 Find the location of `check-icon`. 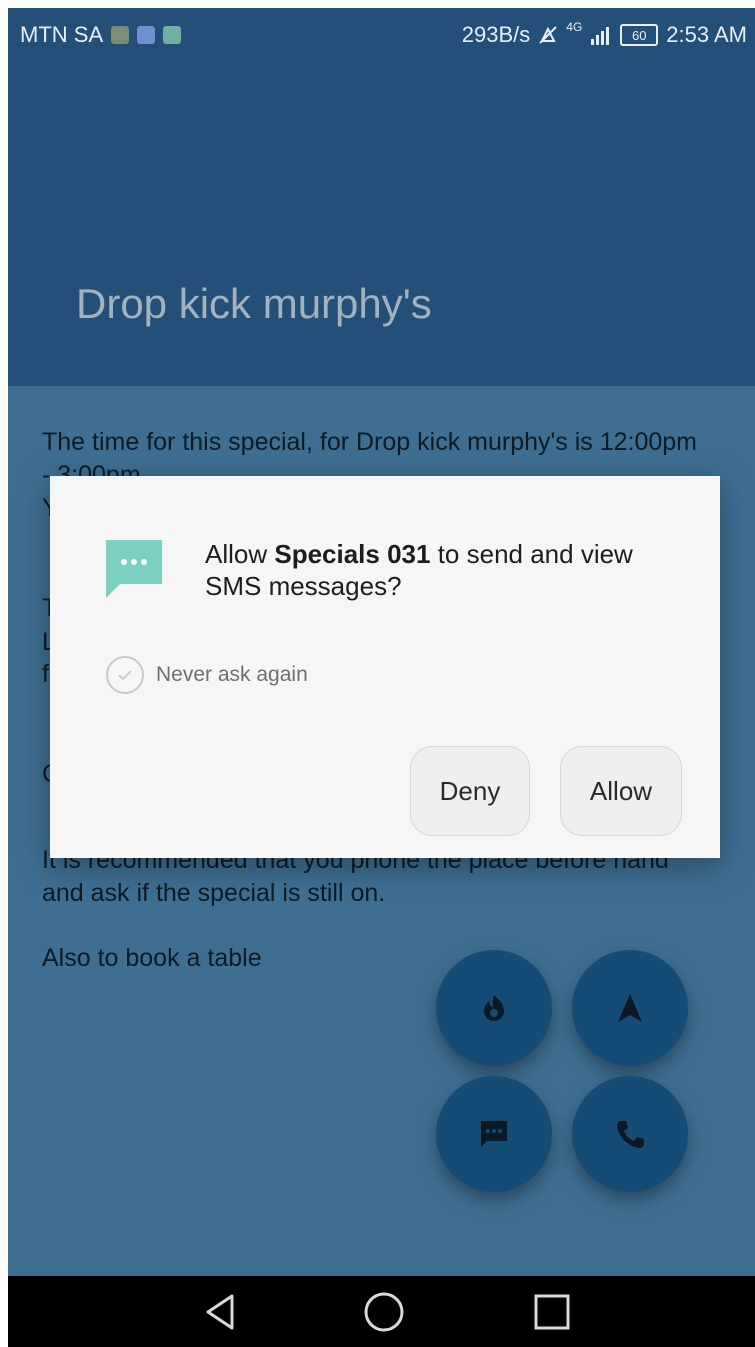

check-icon is located at coordinates (125, 675).